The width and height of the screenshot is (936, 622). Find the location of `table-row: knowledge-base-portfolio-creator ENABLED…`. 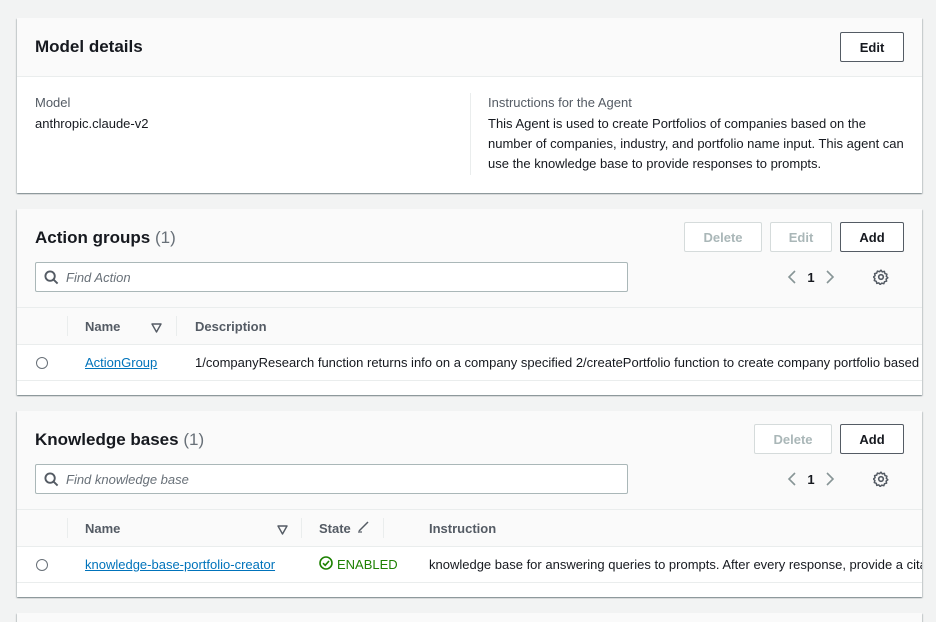

table-row: knowledge-base-portfolio-creator ENABLED… is located at coordinates (469, 565).